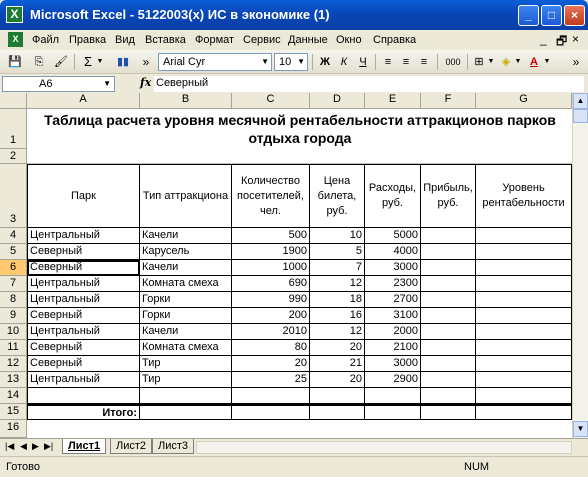 The width and height of the screenshot is (588, 477). What do you see at coordinates (448, 101) in the screenshot?
I see `column-header-f: F` at bounding box center [448, 101].